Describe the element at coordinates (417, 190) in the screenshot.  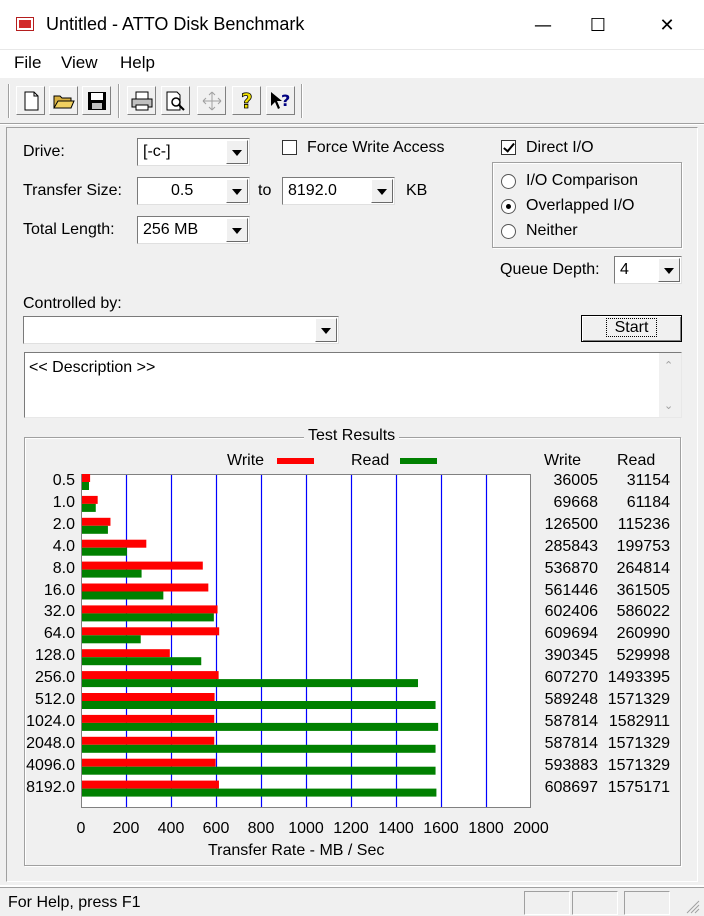
I see `kb-label: KB` at that location.